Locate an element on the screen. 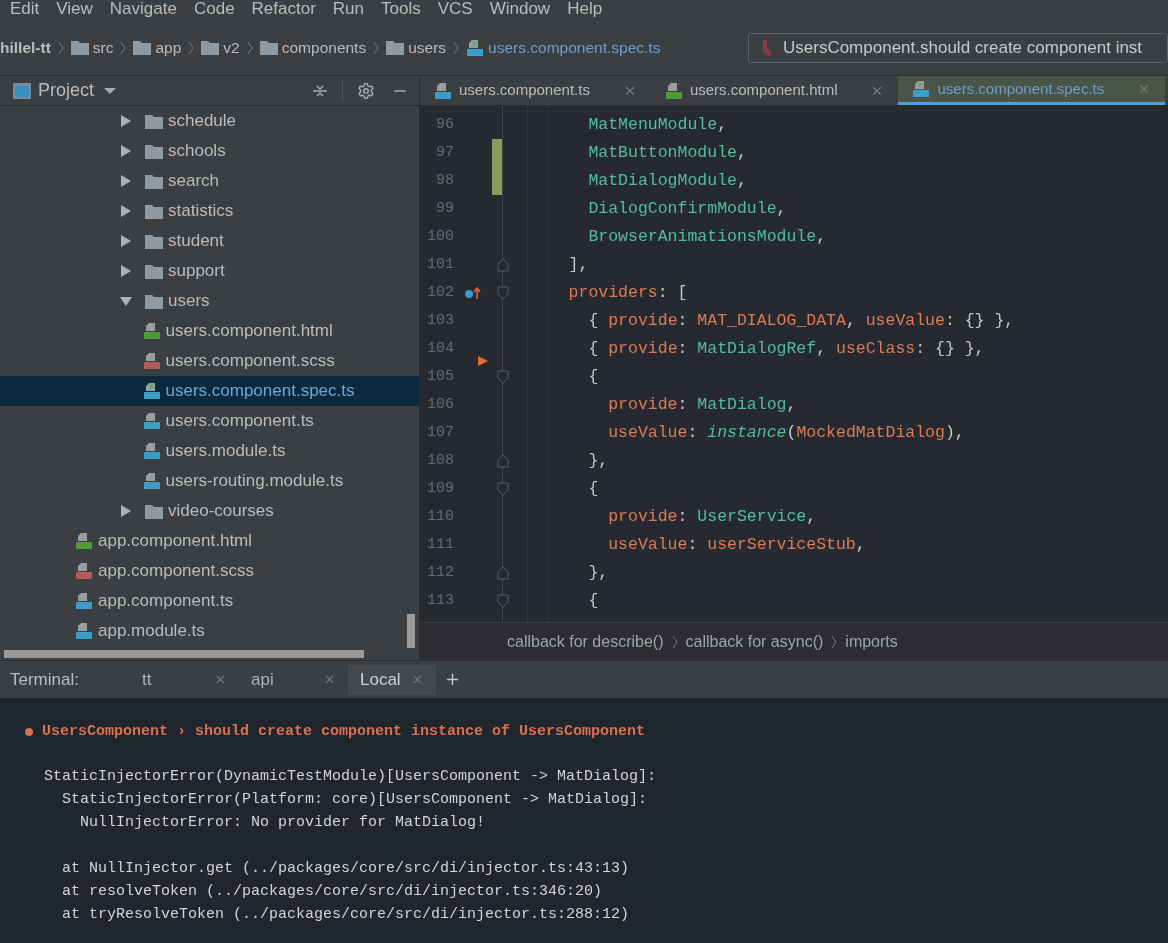 This screenshot has width=1168, height=943. folder-item: student is located at coordinates (209, 241).